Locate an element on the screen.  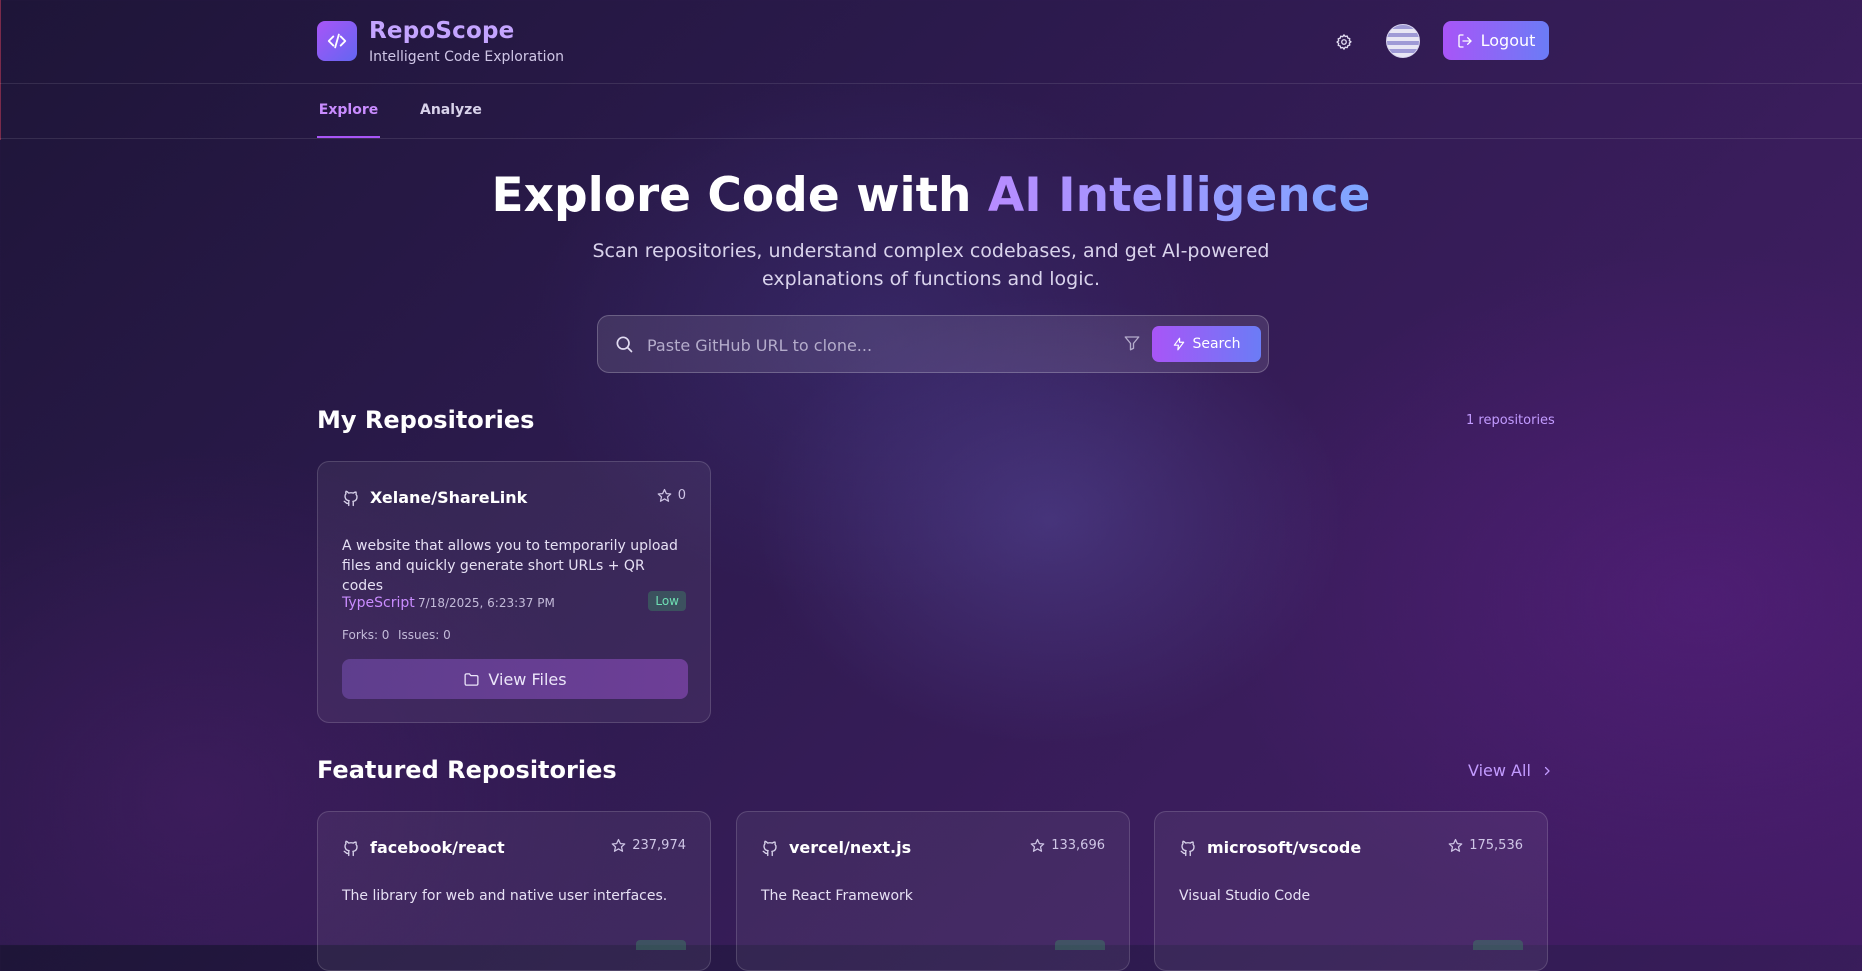
search-icon is located at coordinates (624, 344).